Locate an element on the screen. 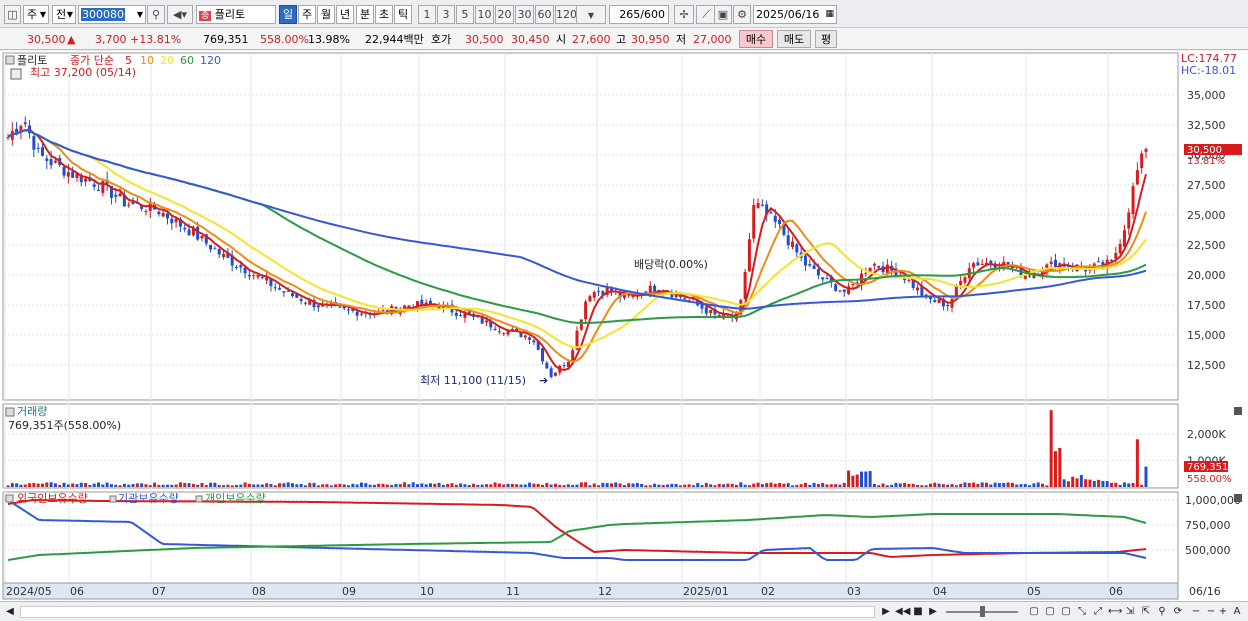 The height and width of the screenshot is (621, 1248). eval-button: 평 is located at coordinates (826, 39).